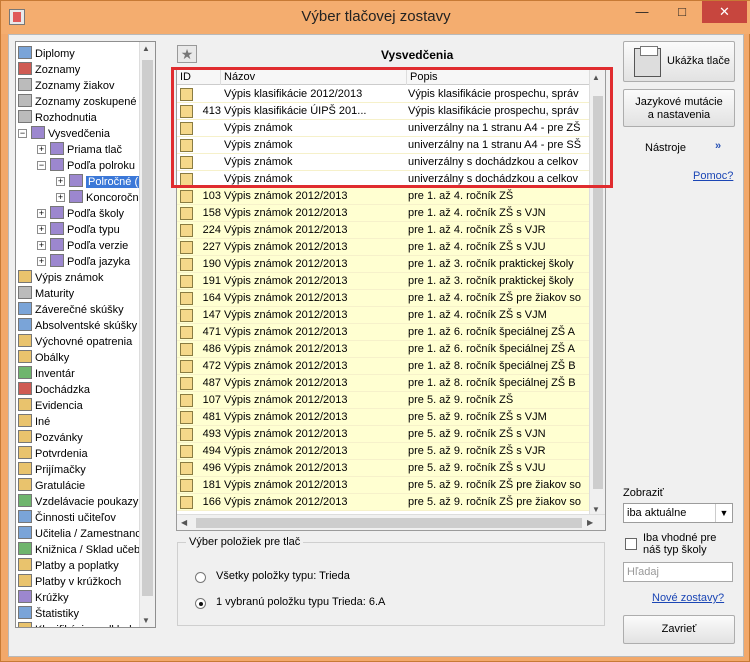  What do you see at coordinates (82, 246) in the screenshot?
I see `tree-item: + Podľa verzie` at bounding box center [82, 246].